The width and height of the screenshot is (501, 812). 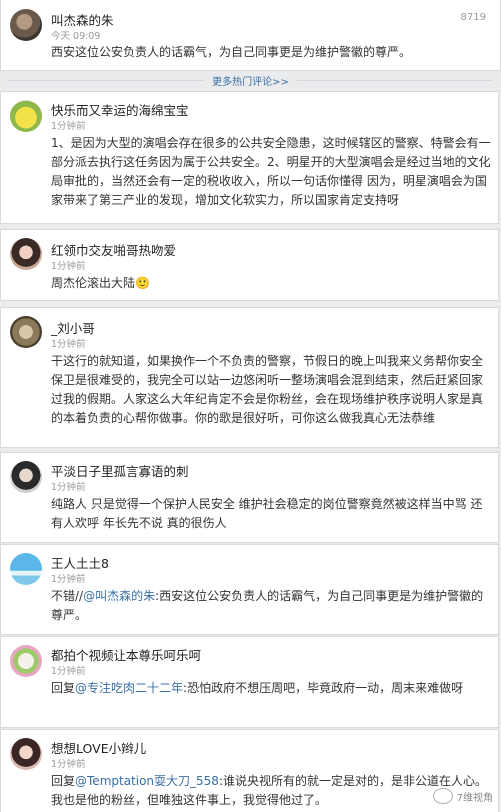 I want to click on comment-username: 都拍个视频让本尊乐呵乐呵, so click(x=126, y=654).